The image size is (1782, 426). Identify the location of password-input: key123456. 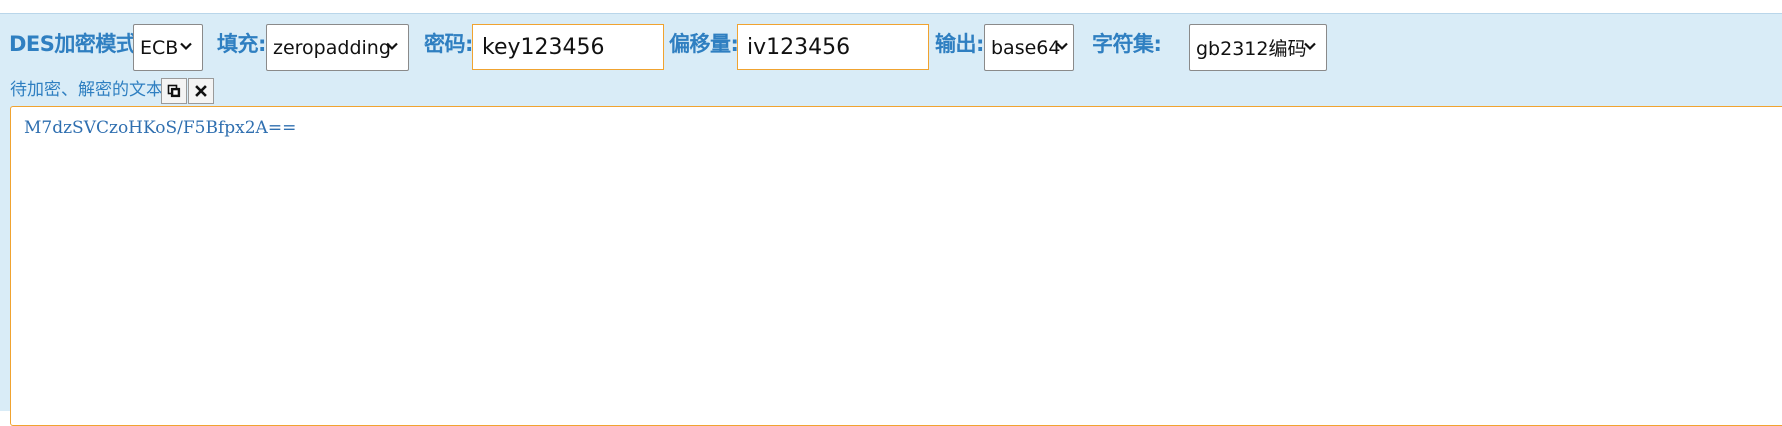
(568, 47).